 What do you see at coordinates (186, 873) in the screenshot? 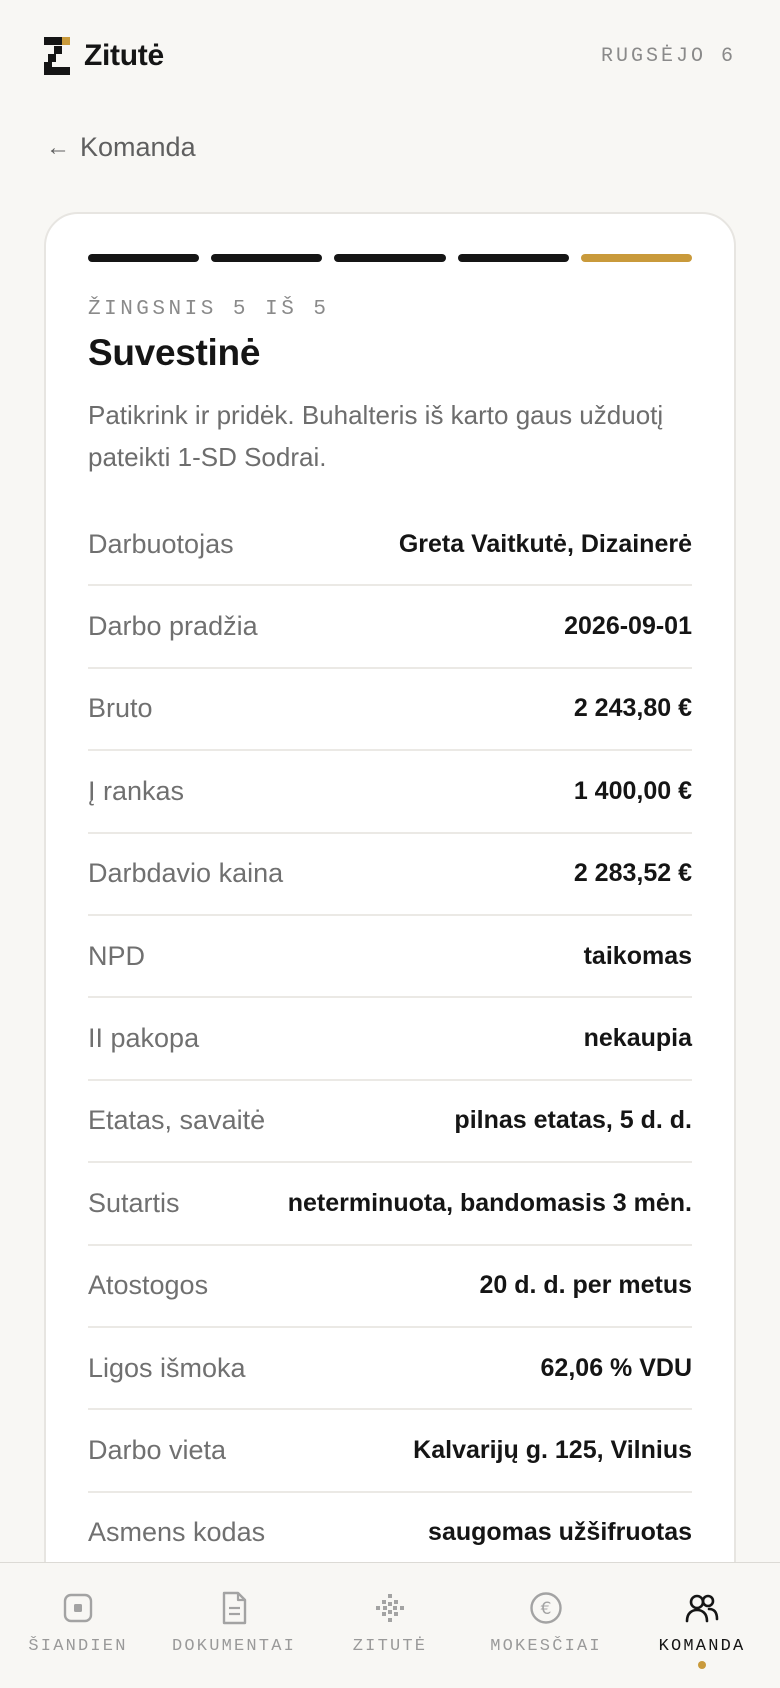
I see `summary-row-label: Darbdavio kaina` at bounding box center [186, 873].